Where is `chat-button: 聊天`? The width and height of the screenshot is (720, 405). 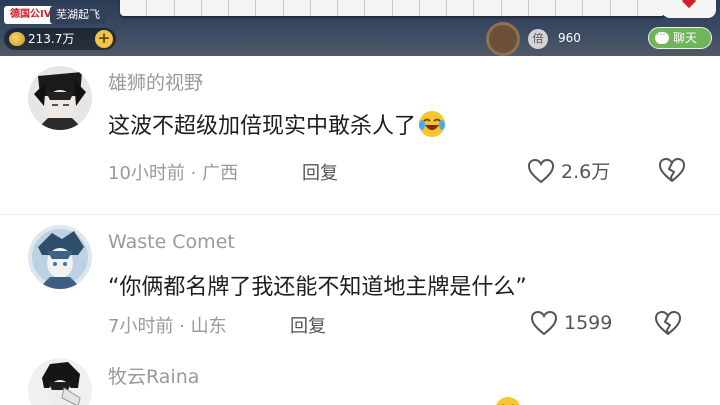
chat-button: 聊天 is located at coordinates (680, 37).